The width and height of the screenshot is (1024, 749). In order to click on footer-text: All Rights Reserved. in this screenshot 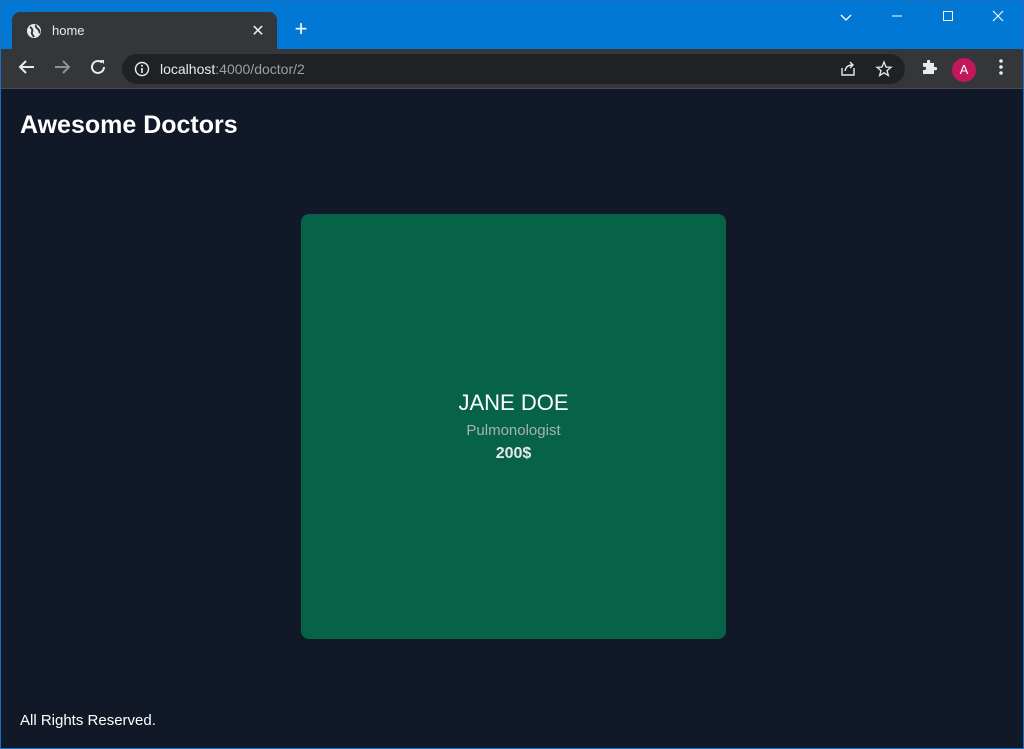, I will do `click(88, 720)`.